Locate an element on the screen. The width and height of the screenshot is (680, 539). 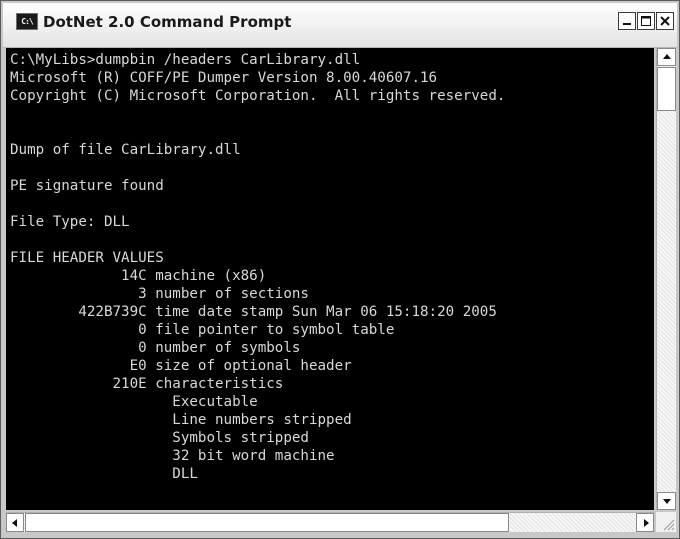
horizontal-scrollbar is located at coordinates (330, 522).